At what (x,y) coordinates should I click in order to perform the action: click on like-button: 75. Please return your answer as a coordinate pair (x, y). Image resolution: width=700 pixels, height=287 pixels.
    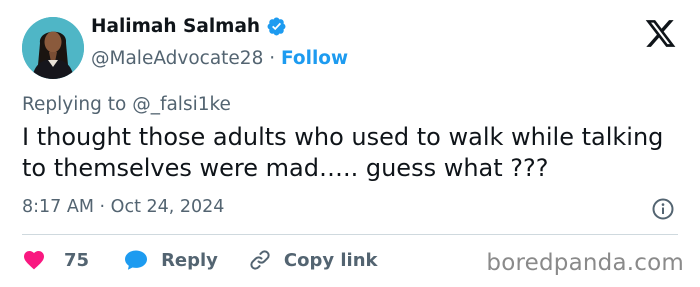
    Looking at the image, I should click on (55, 260).